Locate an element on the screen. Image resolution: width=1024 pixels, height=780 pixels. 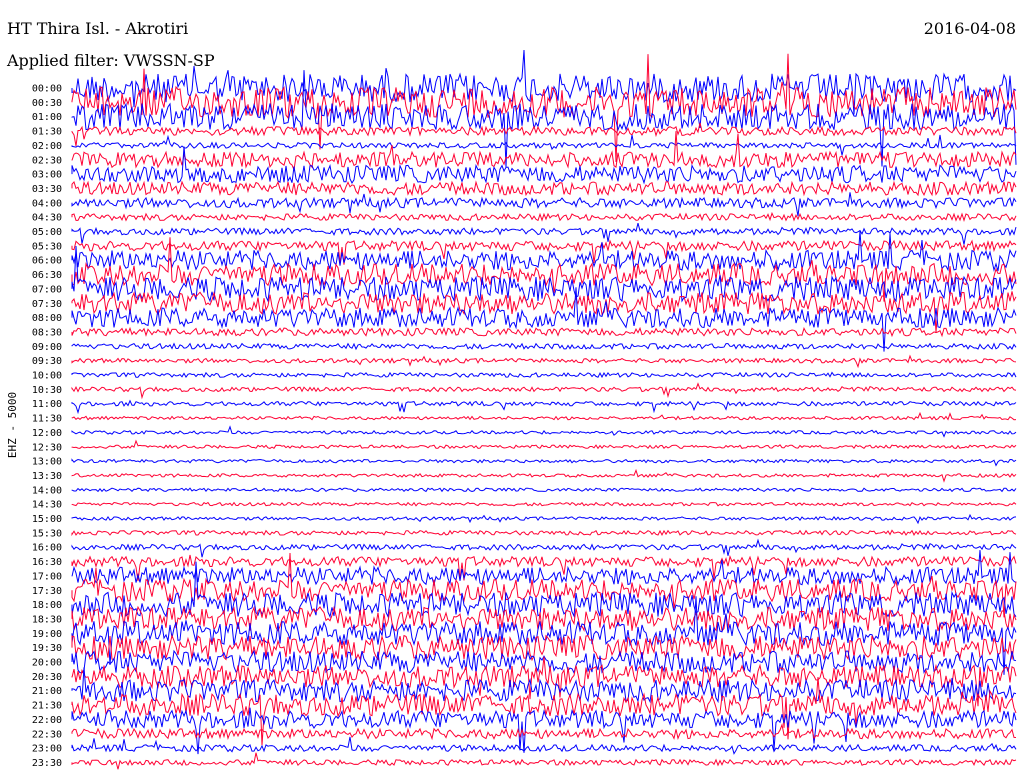
tick-label-0130: 01:30 is located at coordinates (47, 132).